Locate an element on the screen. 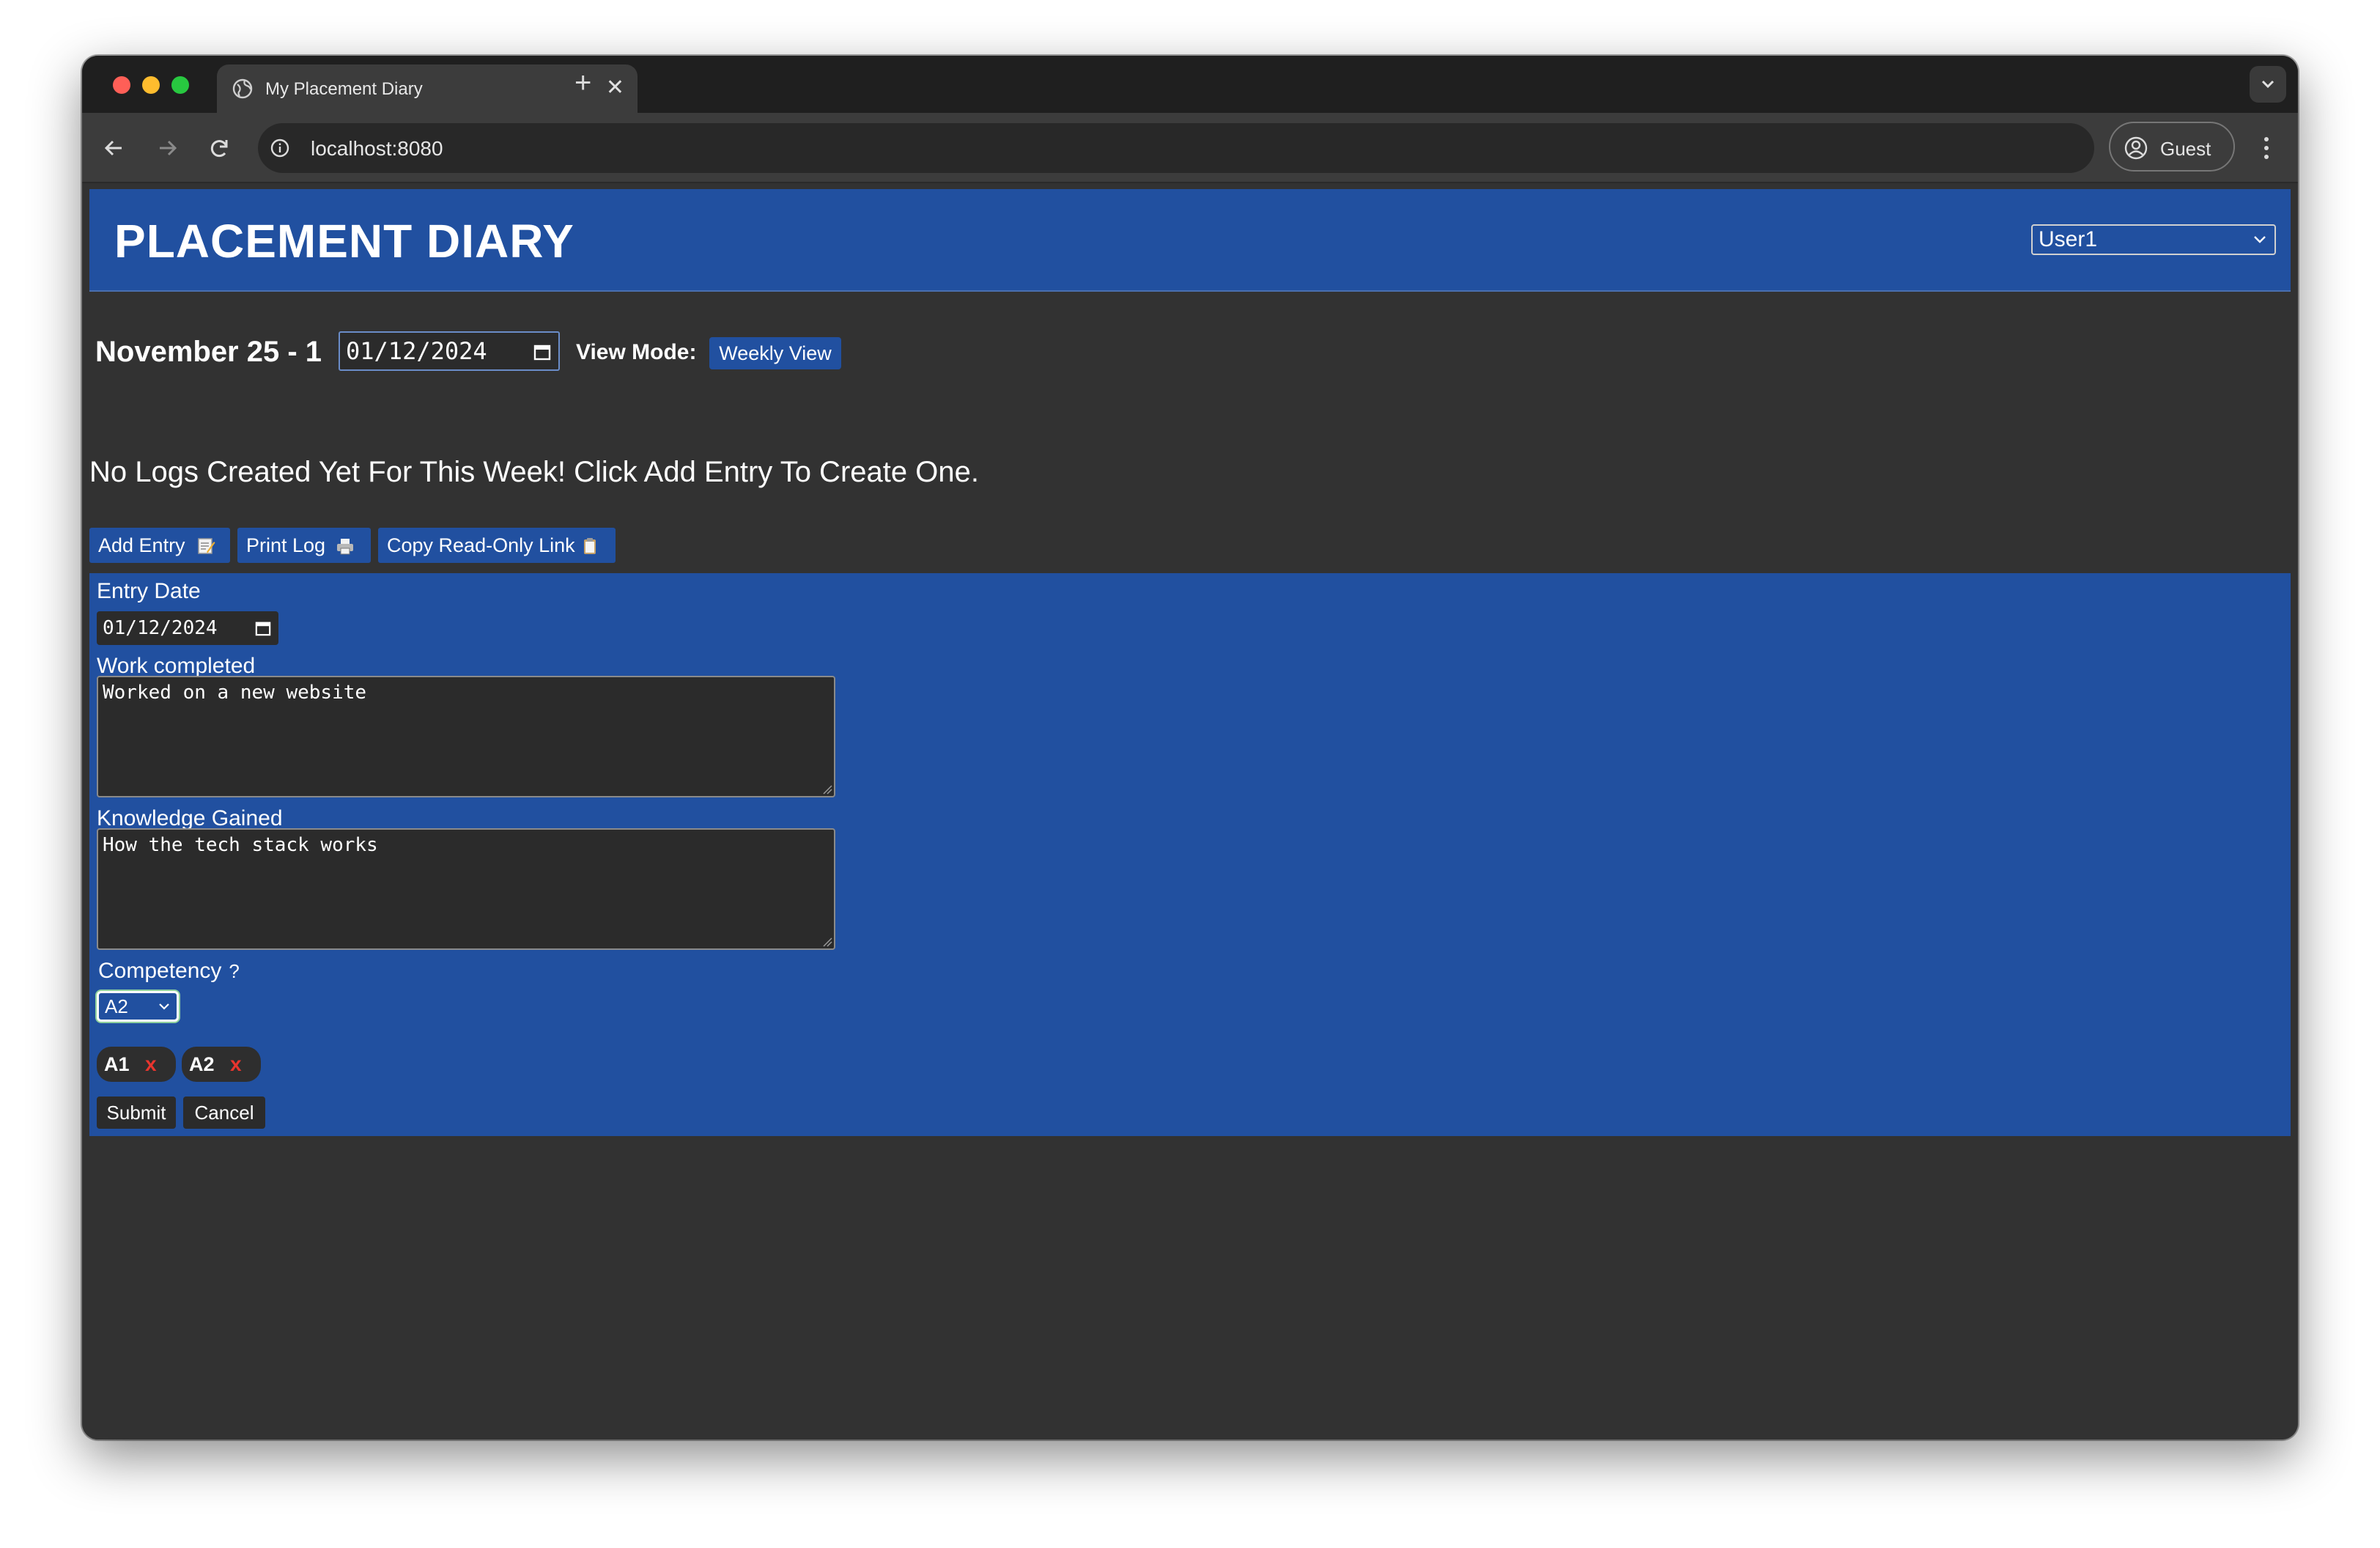  week-date-value: 01/12/2024 is located at coordinates (416, 351).